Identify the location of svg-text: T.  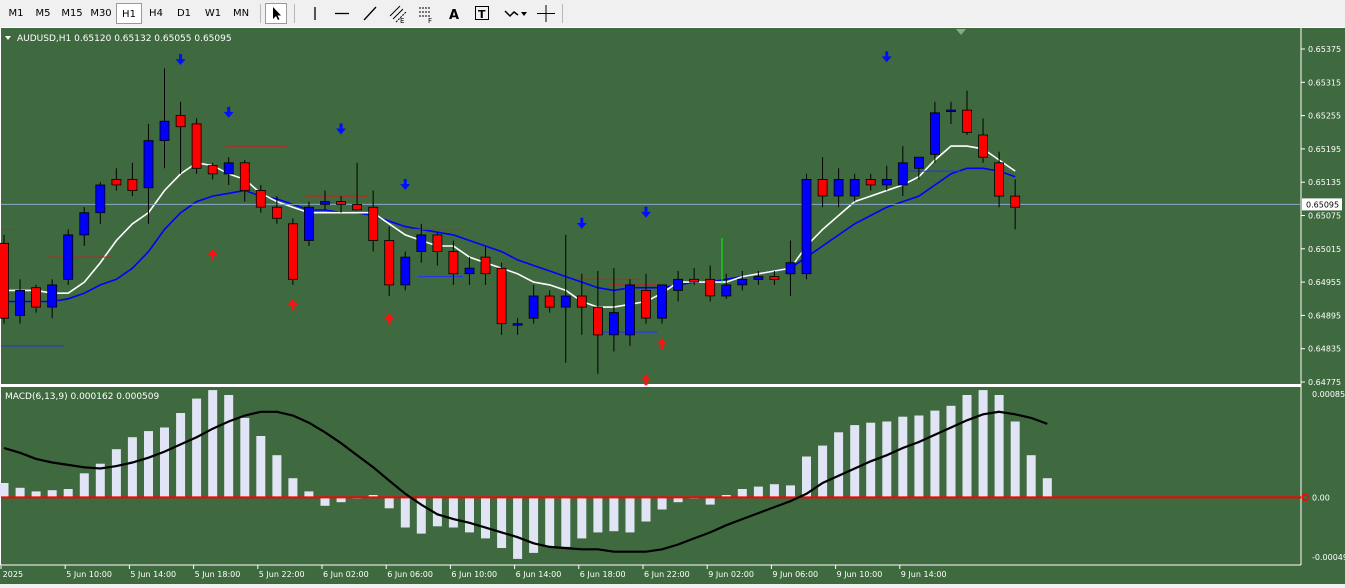
(482, 14).